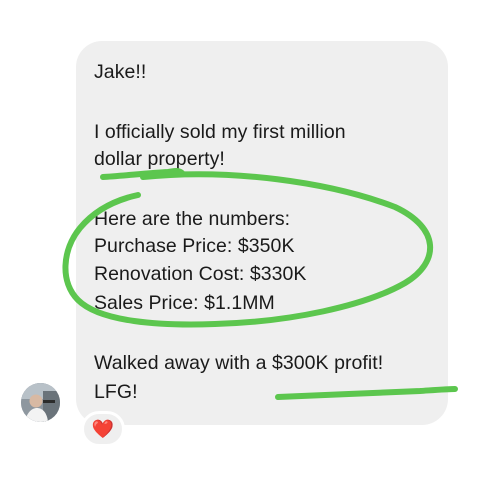 The image size is (490, 486). I want to click on profile-photo-icon, so click(40, 402).